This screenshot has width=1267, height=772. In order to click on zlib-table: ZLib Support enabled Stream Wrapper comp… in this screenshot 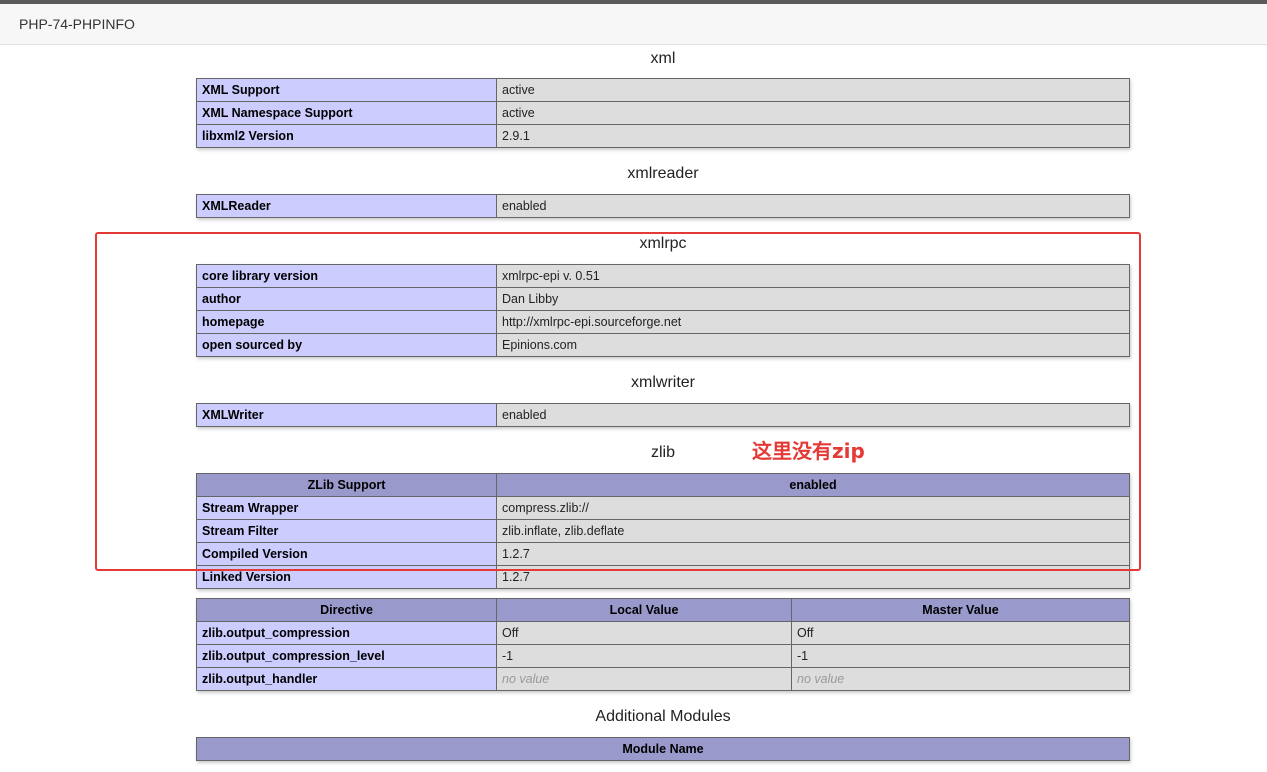, I will do `click(663, 531)`.